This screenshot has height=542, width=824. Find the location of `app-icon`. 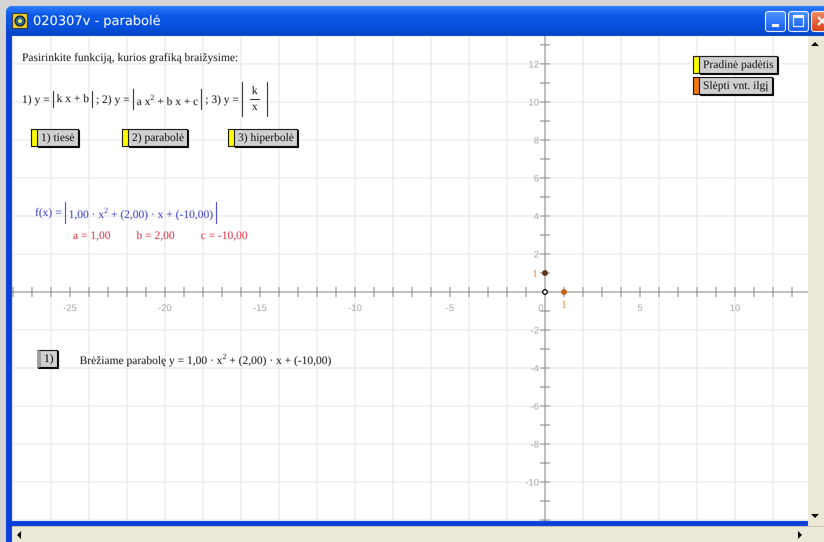

app-icon is located at coordinates (20, 21).